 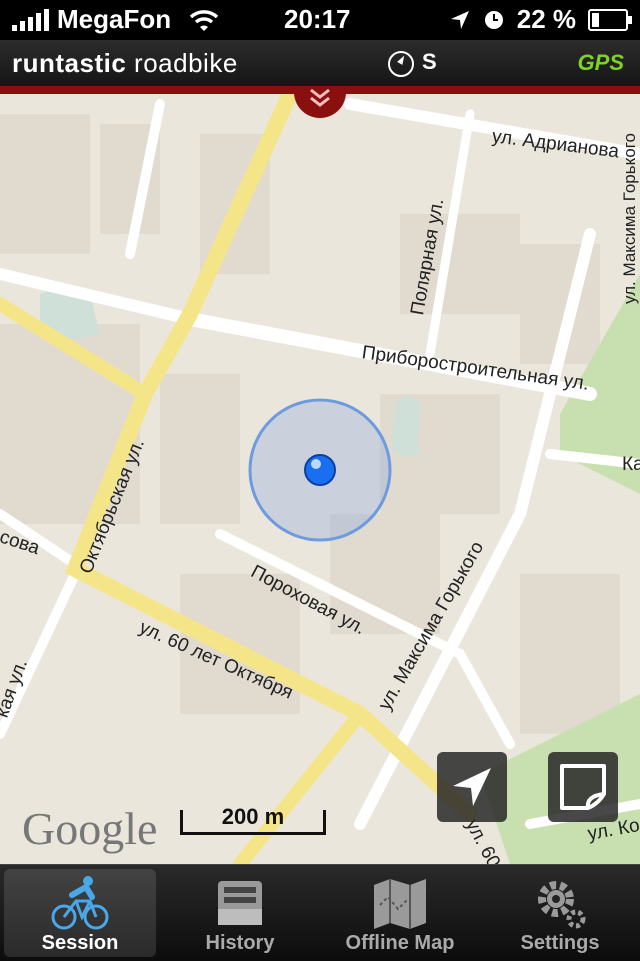 I want to click on app-header: runtastic roadbike S GPS, so click(x=320, y=63).